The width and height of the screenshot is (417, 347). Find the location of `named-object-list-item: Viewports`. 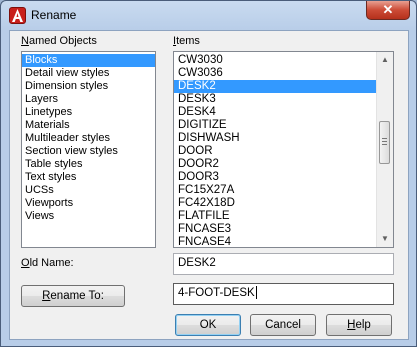

named-object-list-item: Viewports is located at coordinates (88, 203).